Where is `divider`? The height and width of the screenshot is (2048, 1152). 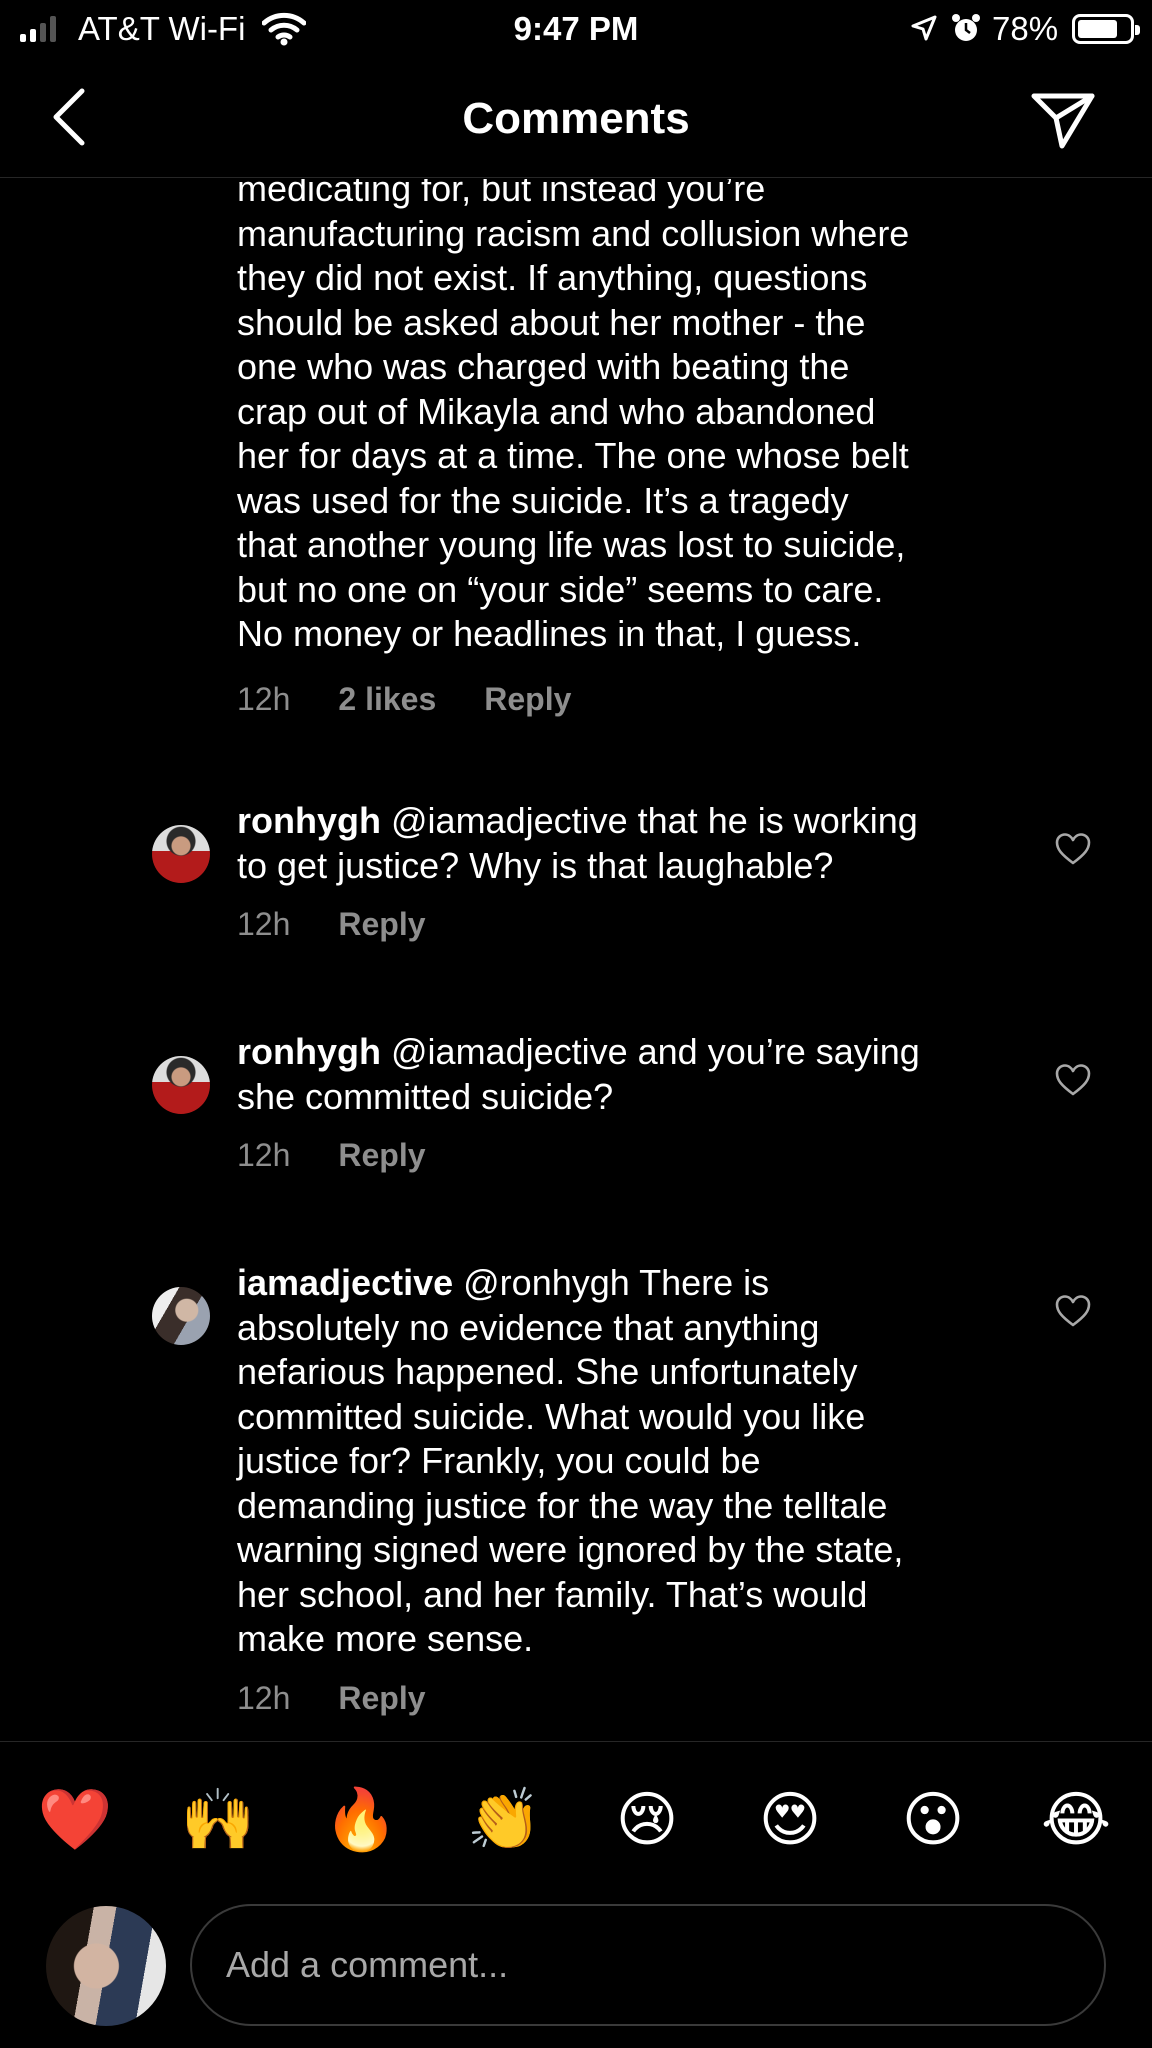
divider is located at coordinates (576, 1741).